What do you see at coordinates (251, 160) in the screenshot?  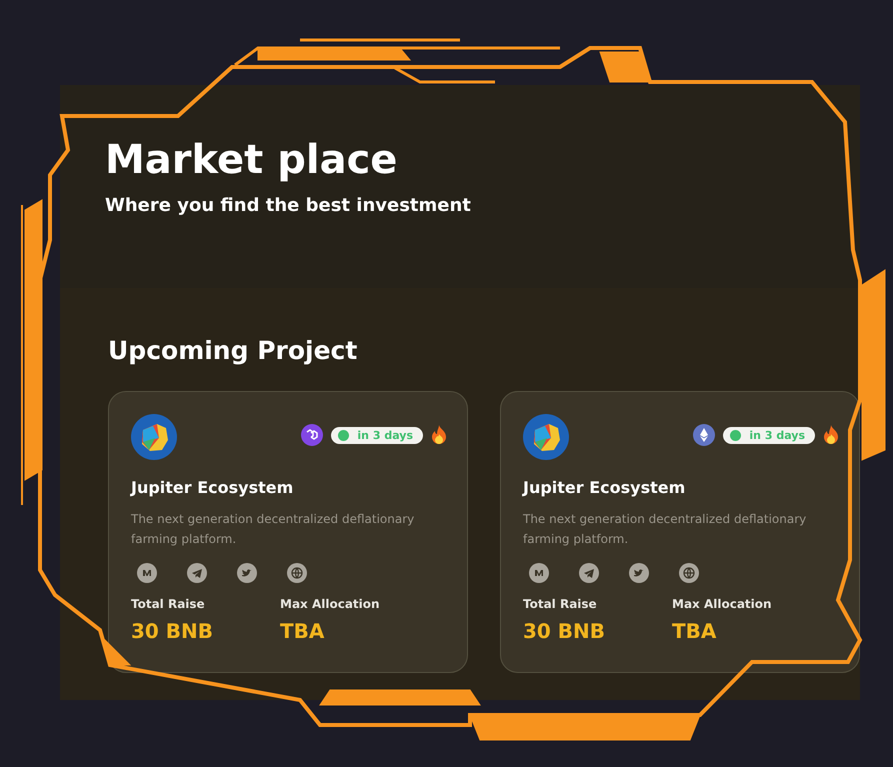 I see `page-title: Market place` at bounding box center [251, 160].